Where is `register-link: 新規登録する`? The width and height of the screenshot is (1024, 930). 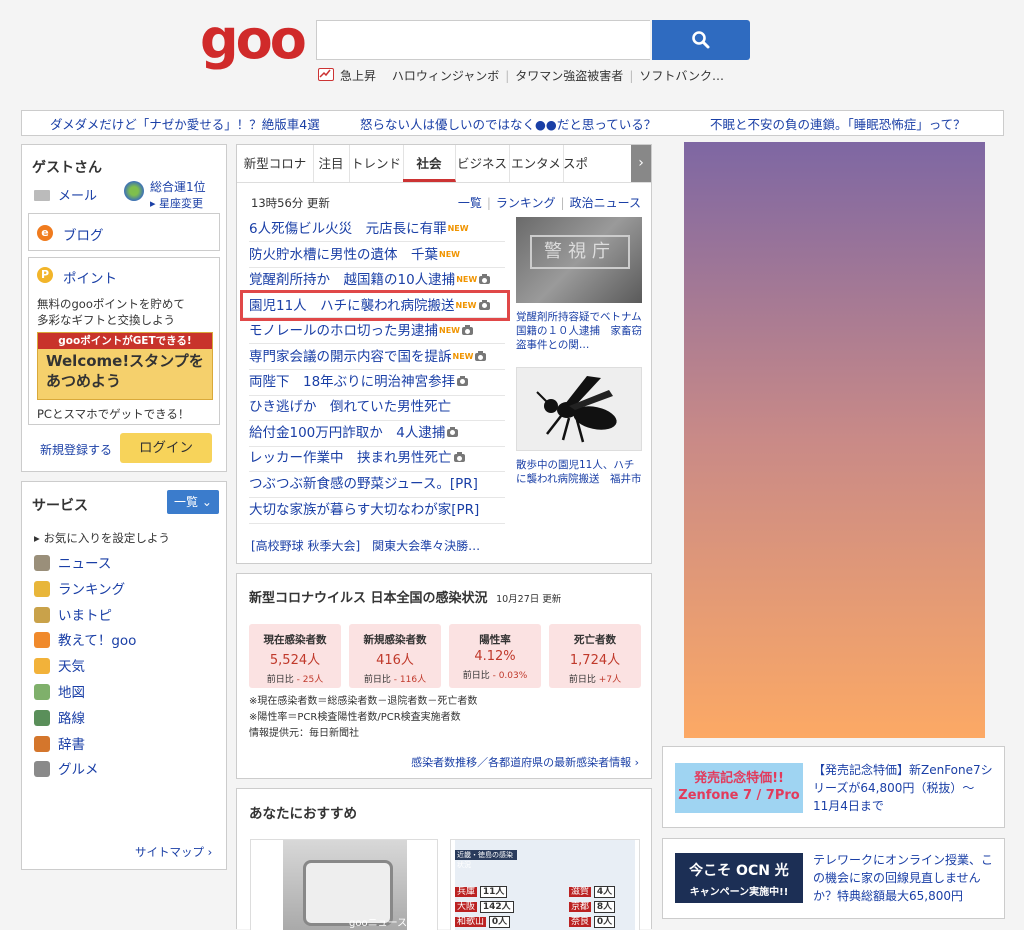 register-link: 新規登録する is located at coordinates (76, 449).